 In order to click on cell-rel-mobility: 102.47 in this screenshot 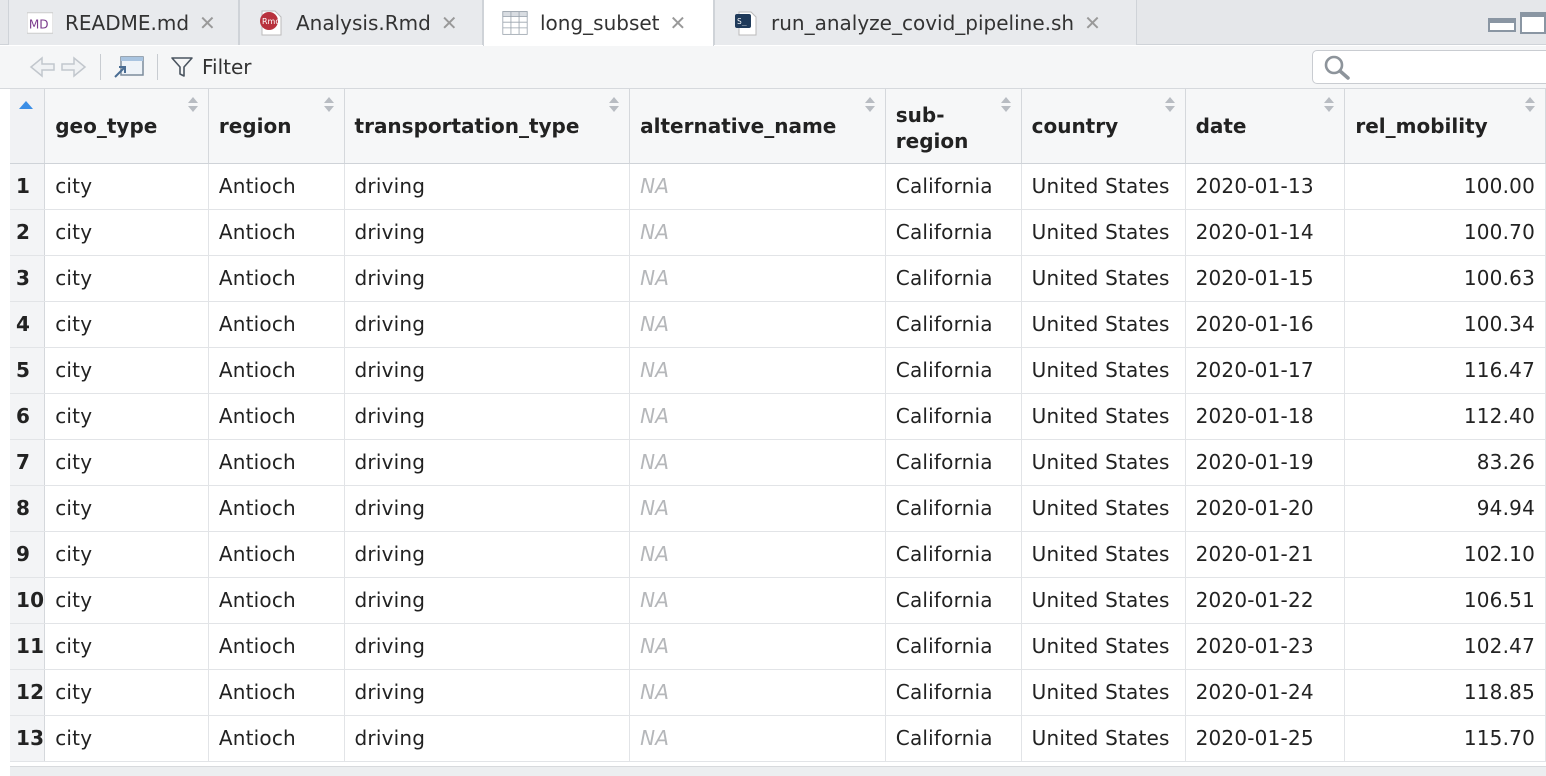, I will do `click(1445, 646)`.